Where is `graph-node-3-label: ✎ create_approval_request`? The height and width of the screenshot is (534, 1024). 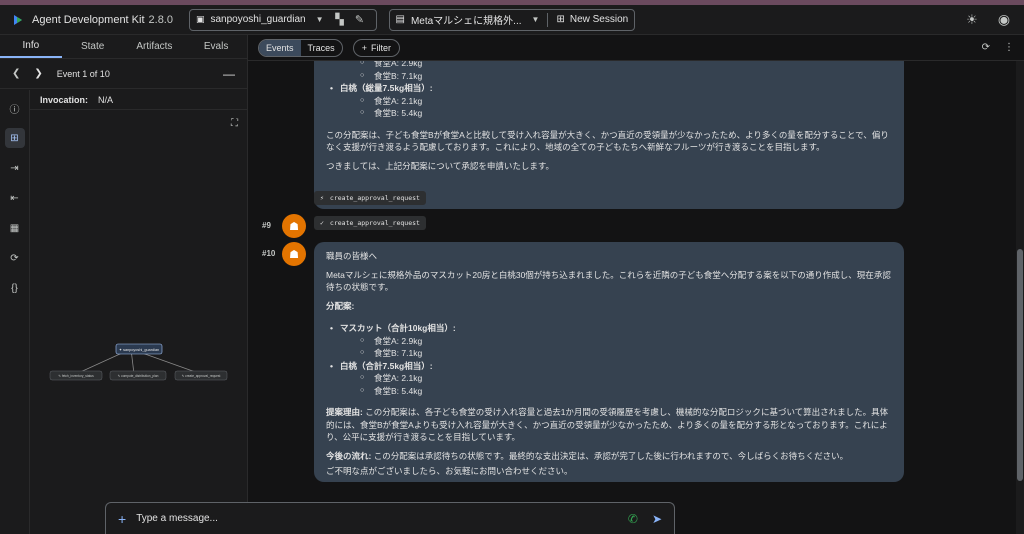
graph-node-3-label: ✎ create_approval_request is located at coordinates (201, 376).